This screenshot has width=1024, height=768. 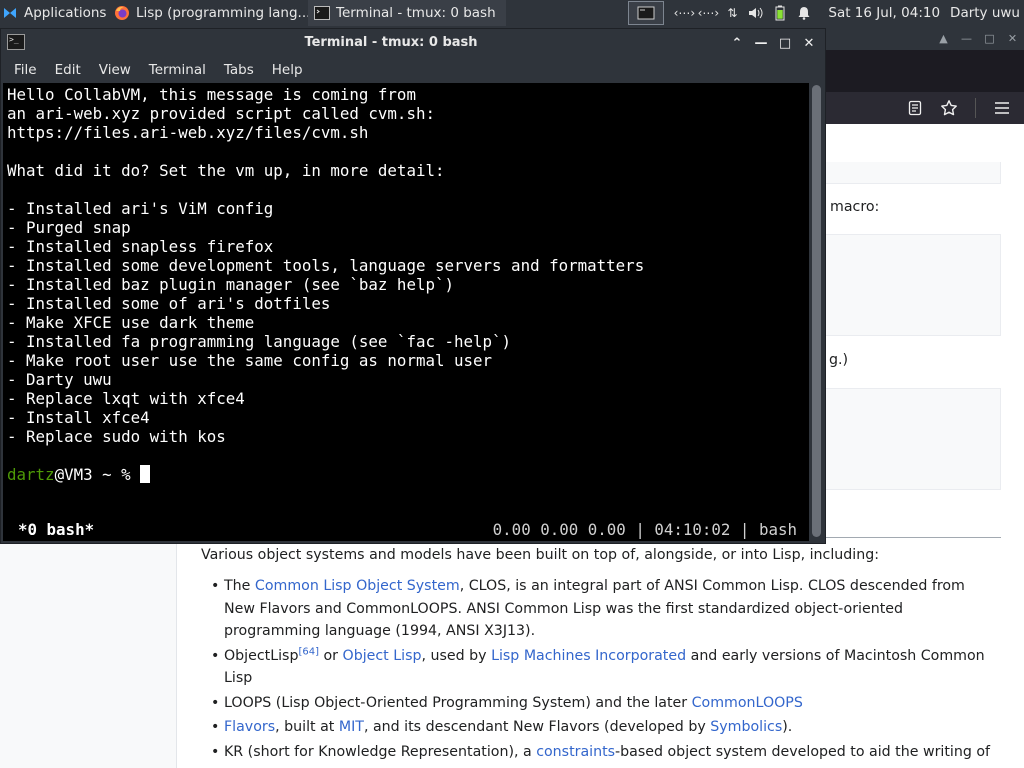 What do you see at coordinates (732, 13) in the screenshot?
I see `network-updown-icon: ⇅` at bounding box center [732, 13].